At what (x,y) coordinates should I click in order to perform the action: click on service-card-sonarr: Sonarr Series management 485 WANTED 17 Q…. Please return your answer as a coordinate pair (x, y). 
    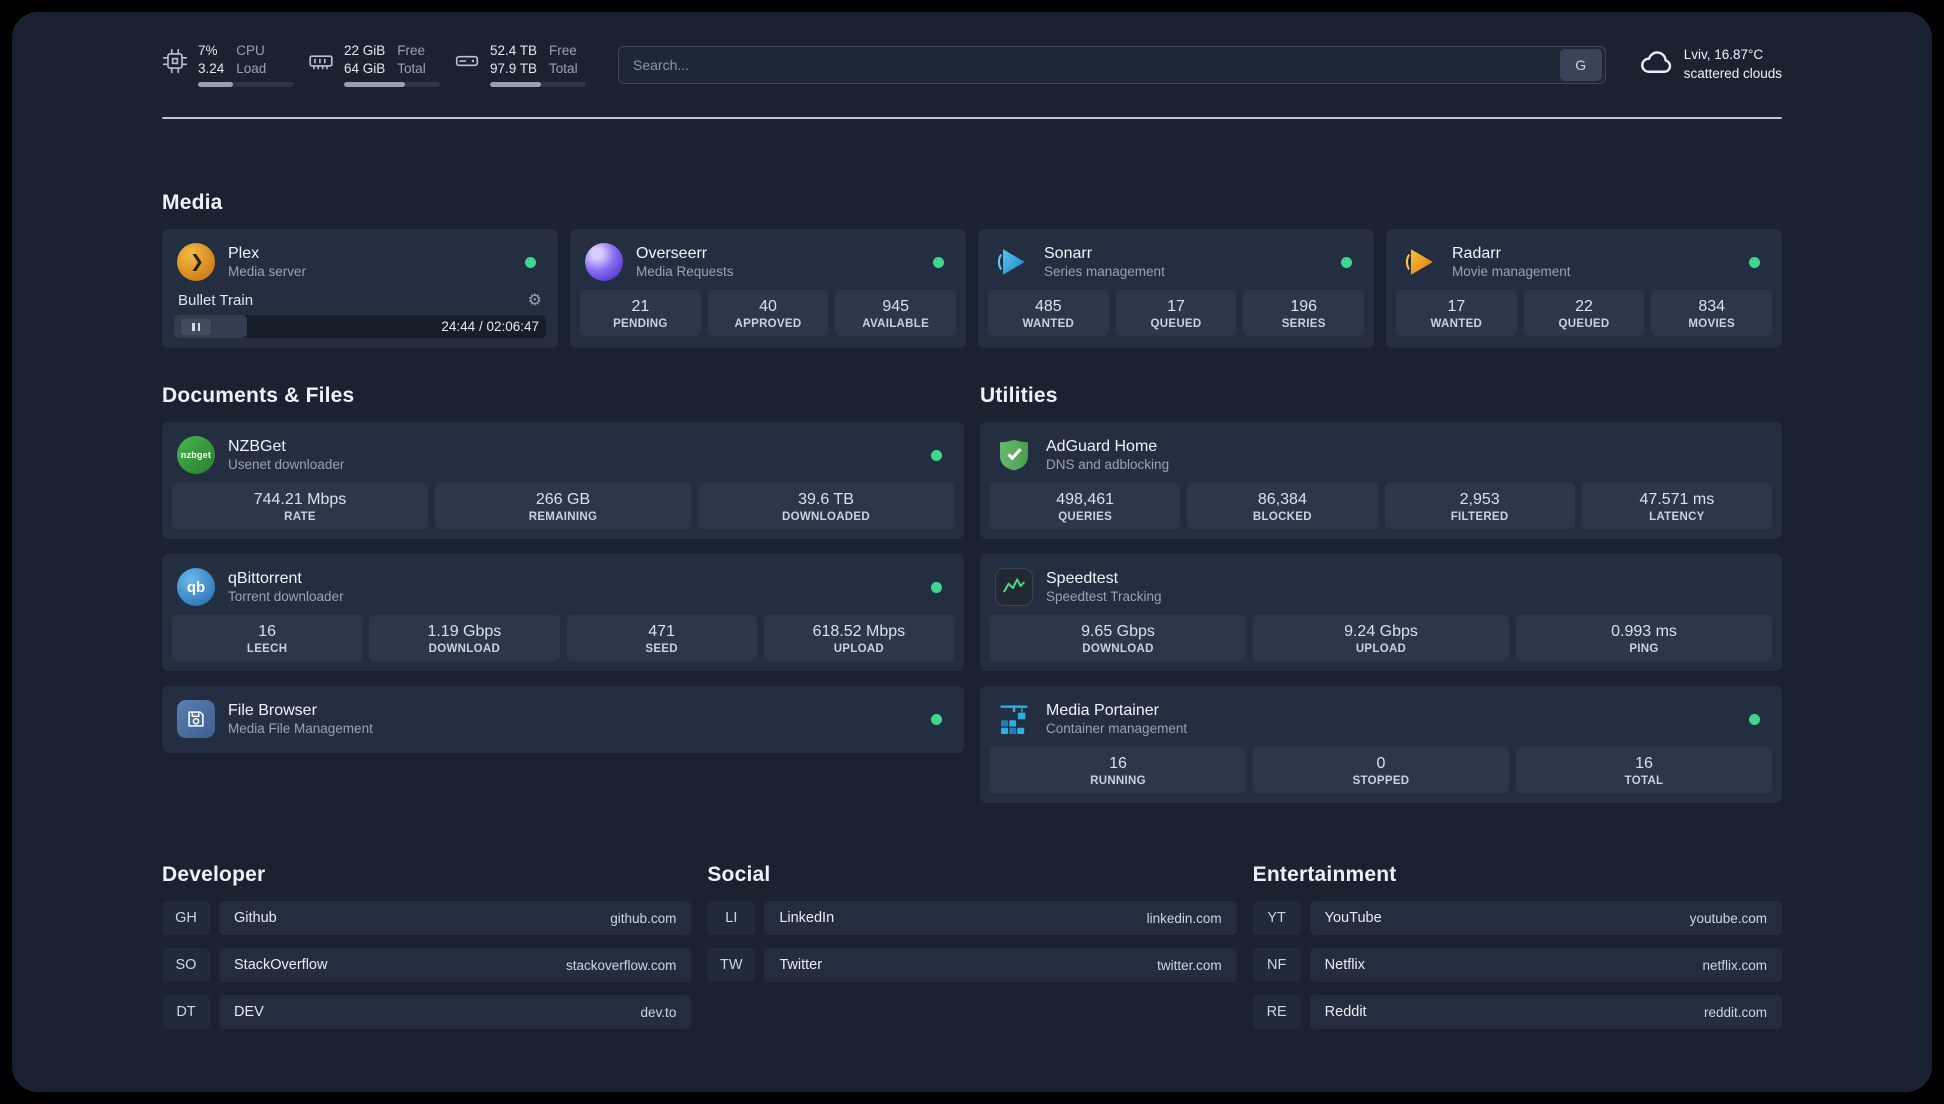
    Looking at the image, I should click on (1176, 289).